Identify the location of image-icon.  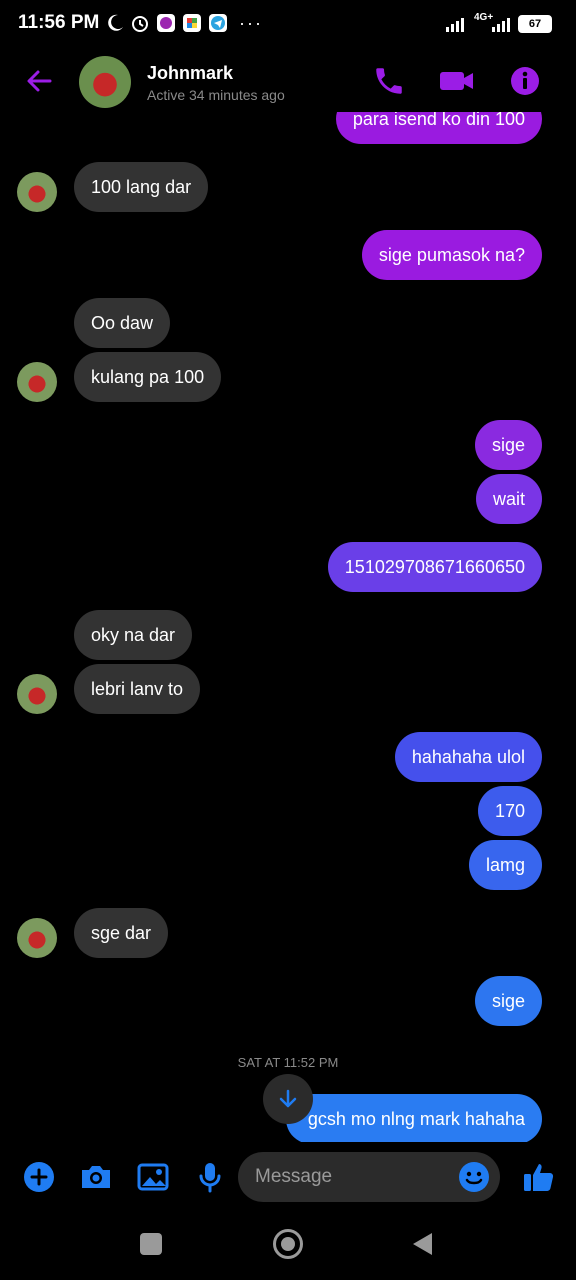
(153, 1177).